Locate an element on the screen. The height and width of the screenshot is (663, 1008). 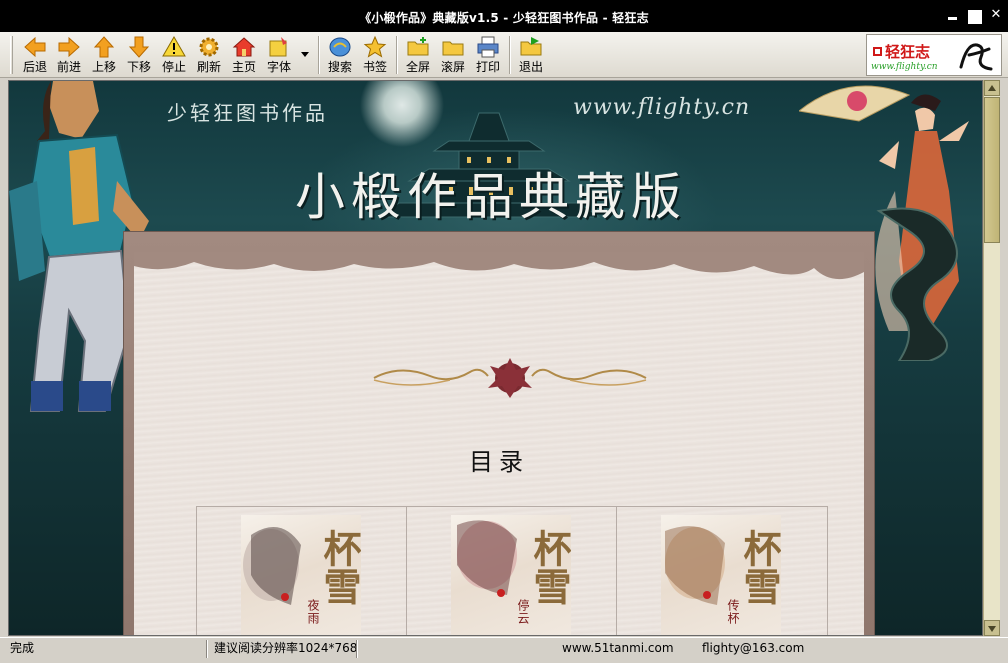
home-button: 主页 is located at coordinates (244, 55).